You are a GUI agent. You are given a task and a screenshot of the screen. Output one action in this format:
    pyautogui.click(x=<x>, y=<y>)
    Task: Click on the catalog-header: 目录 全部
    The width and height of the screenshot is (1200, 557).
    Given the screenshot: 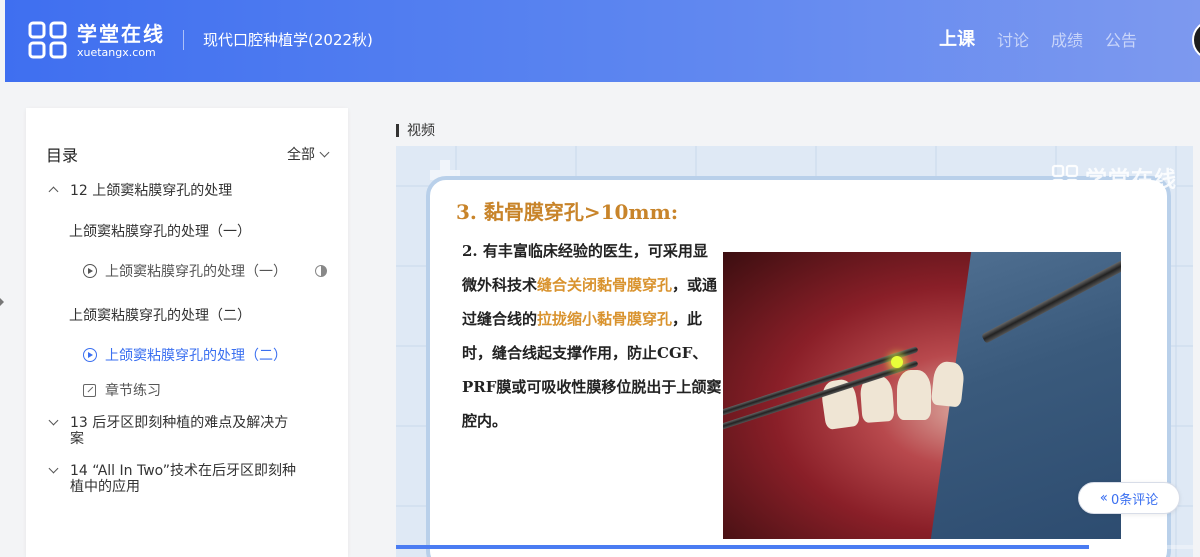 What is the action you would take?
    pyautogui.click(x=188, y=154)
    